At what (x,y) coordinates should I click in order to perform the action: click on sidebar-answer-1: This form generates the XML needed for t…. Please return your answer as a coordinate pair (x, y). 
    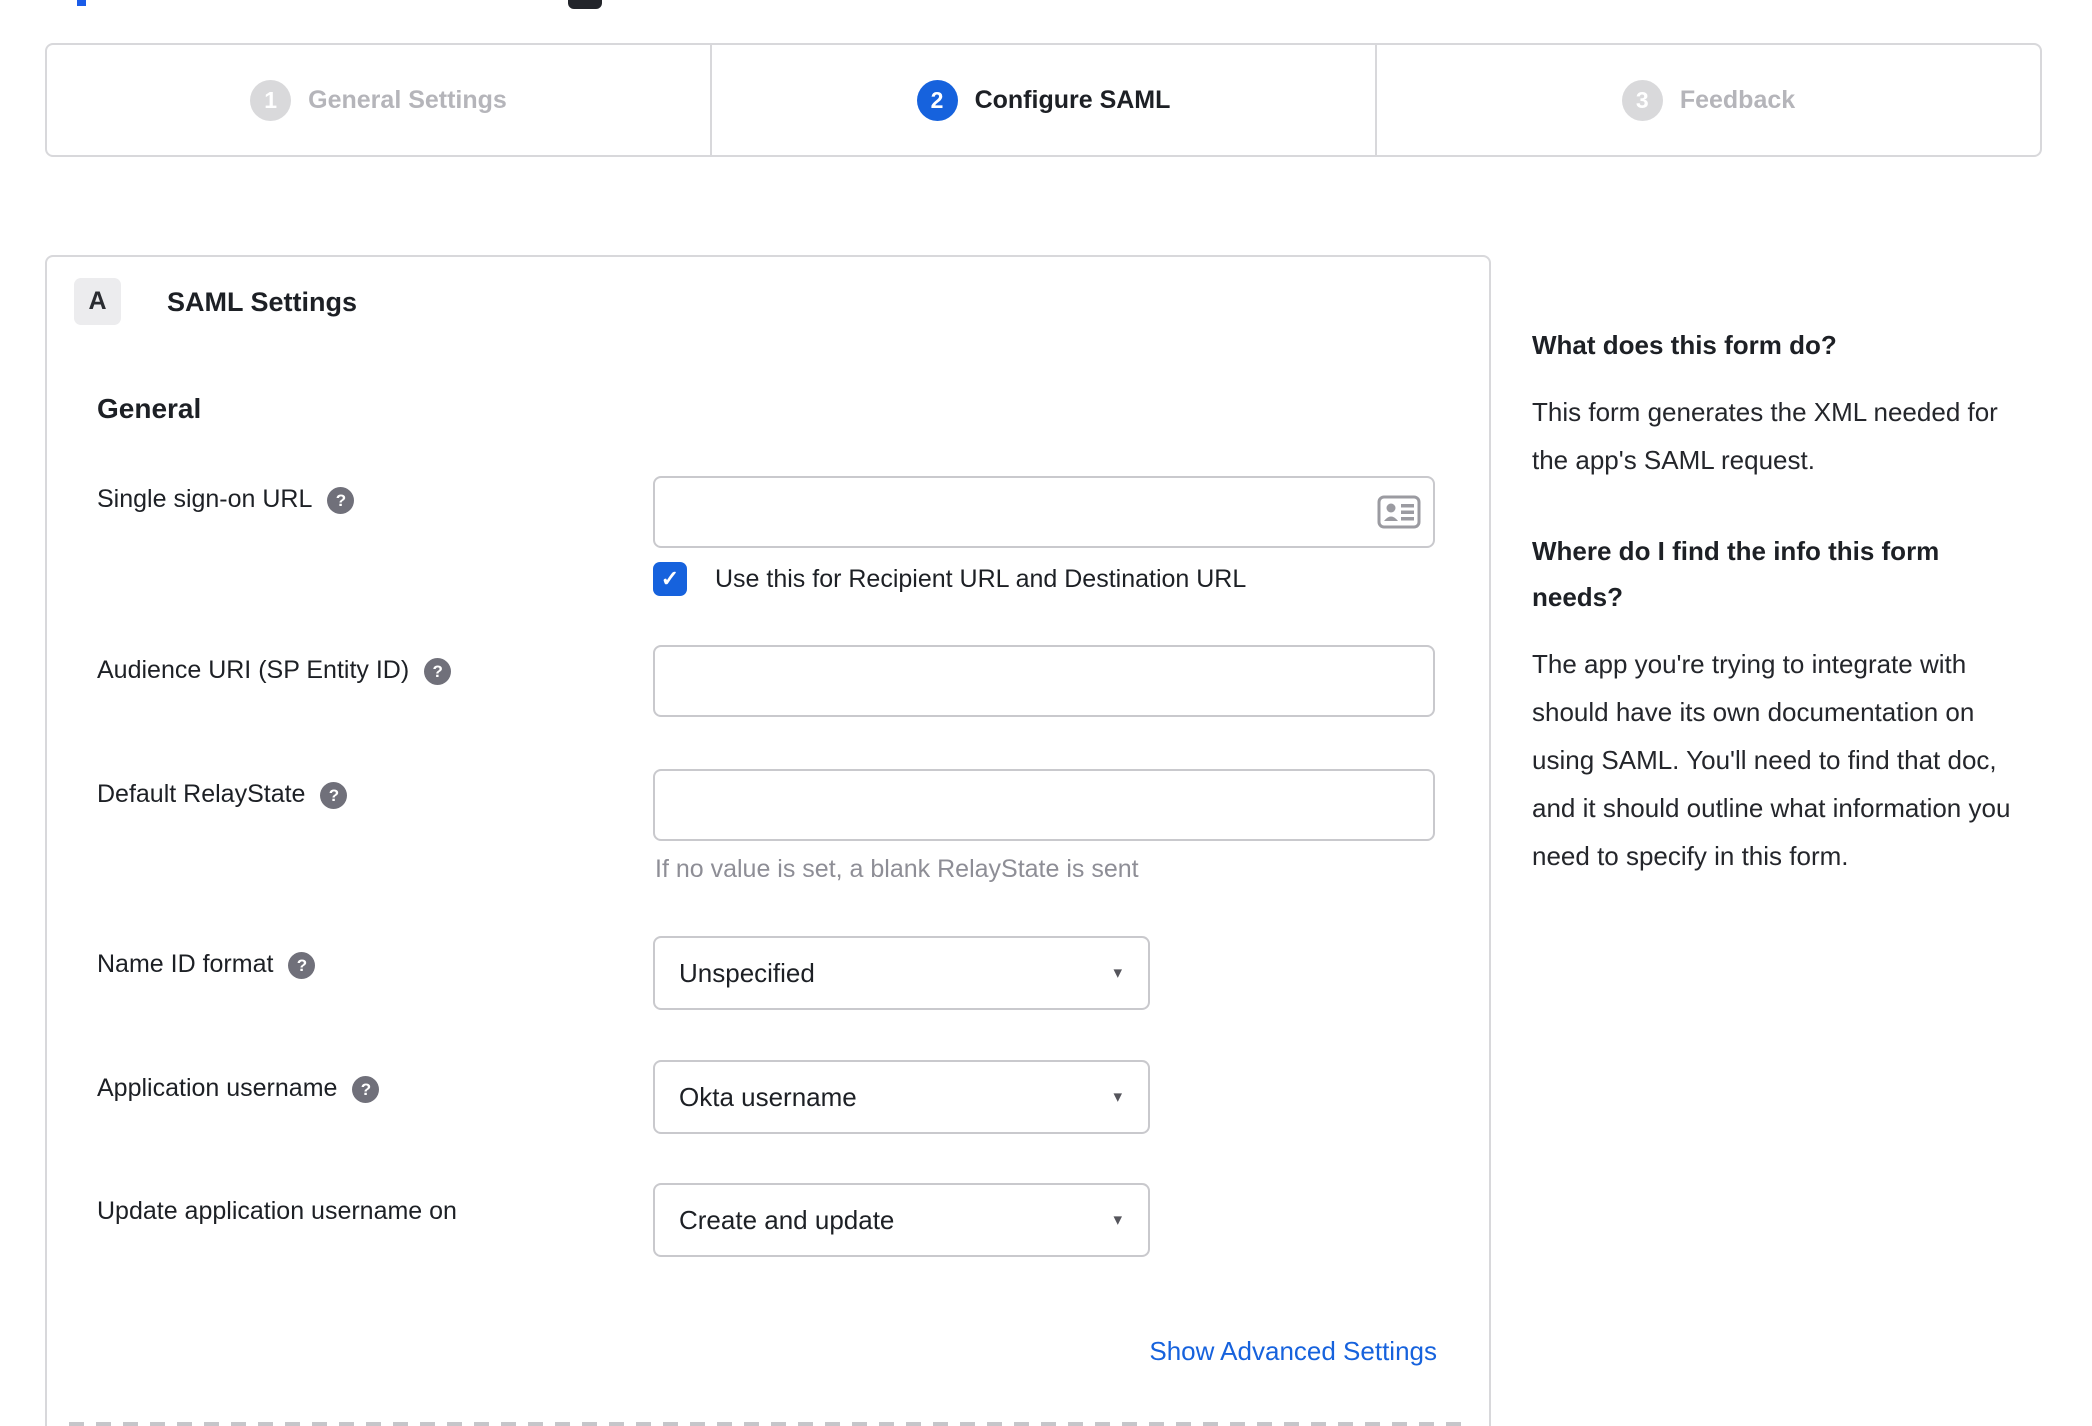
    Looking at the image, I should click on (1765, 436).